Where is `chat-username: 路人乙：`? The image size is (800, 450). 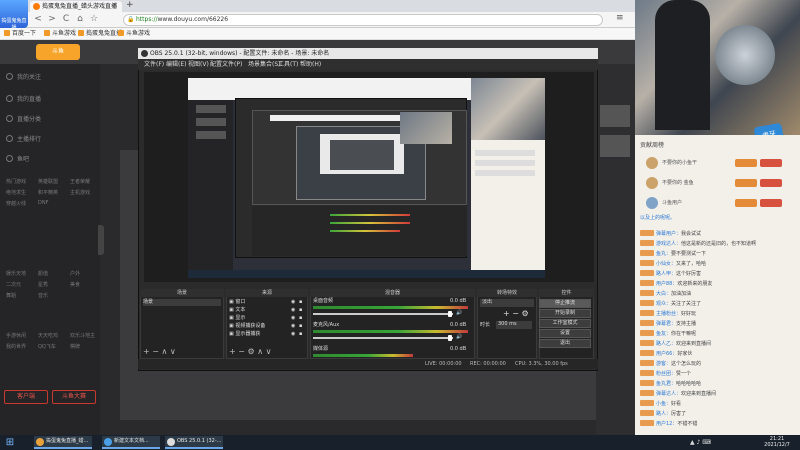 chat-username: 路人乙： is located at coordinates (666, 344).